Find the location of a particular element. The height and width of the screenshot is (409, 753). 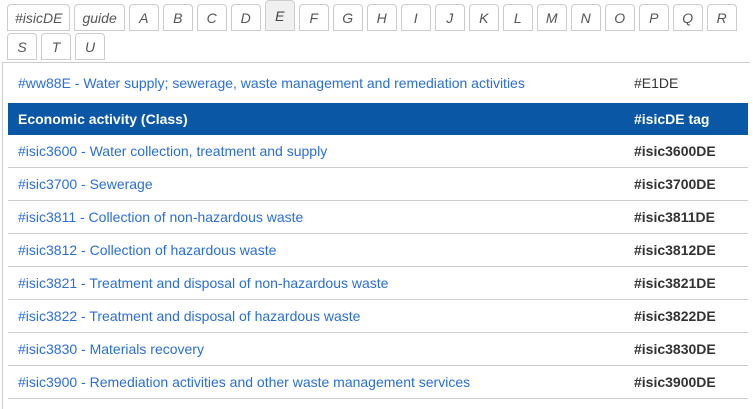

column-header-tag: #isicDE tag is located at coordinates (687, 119).